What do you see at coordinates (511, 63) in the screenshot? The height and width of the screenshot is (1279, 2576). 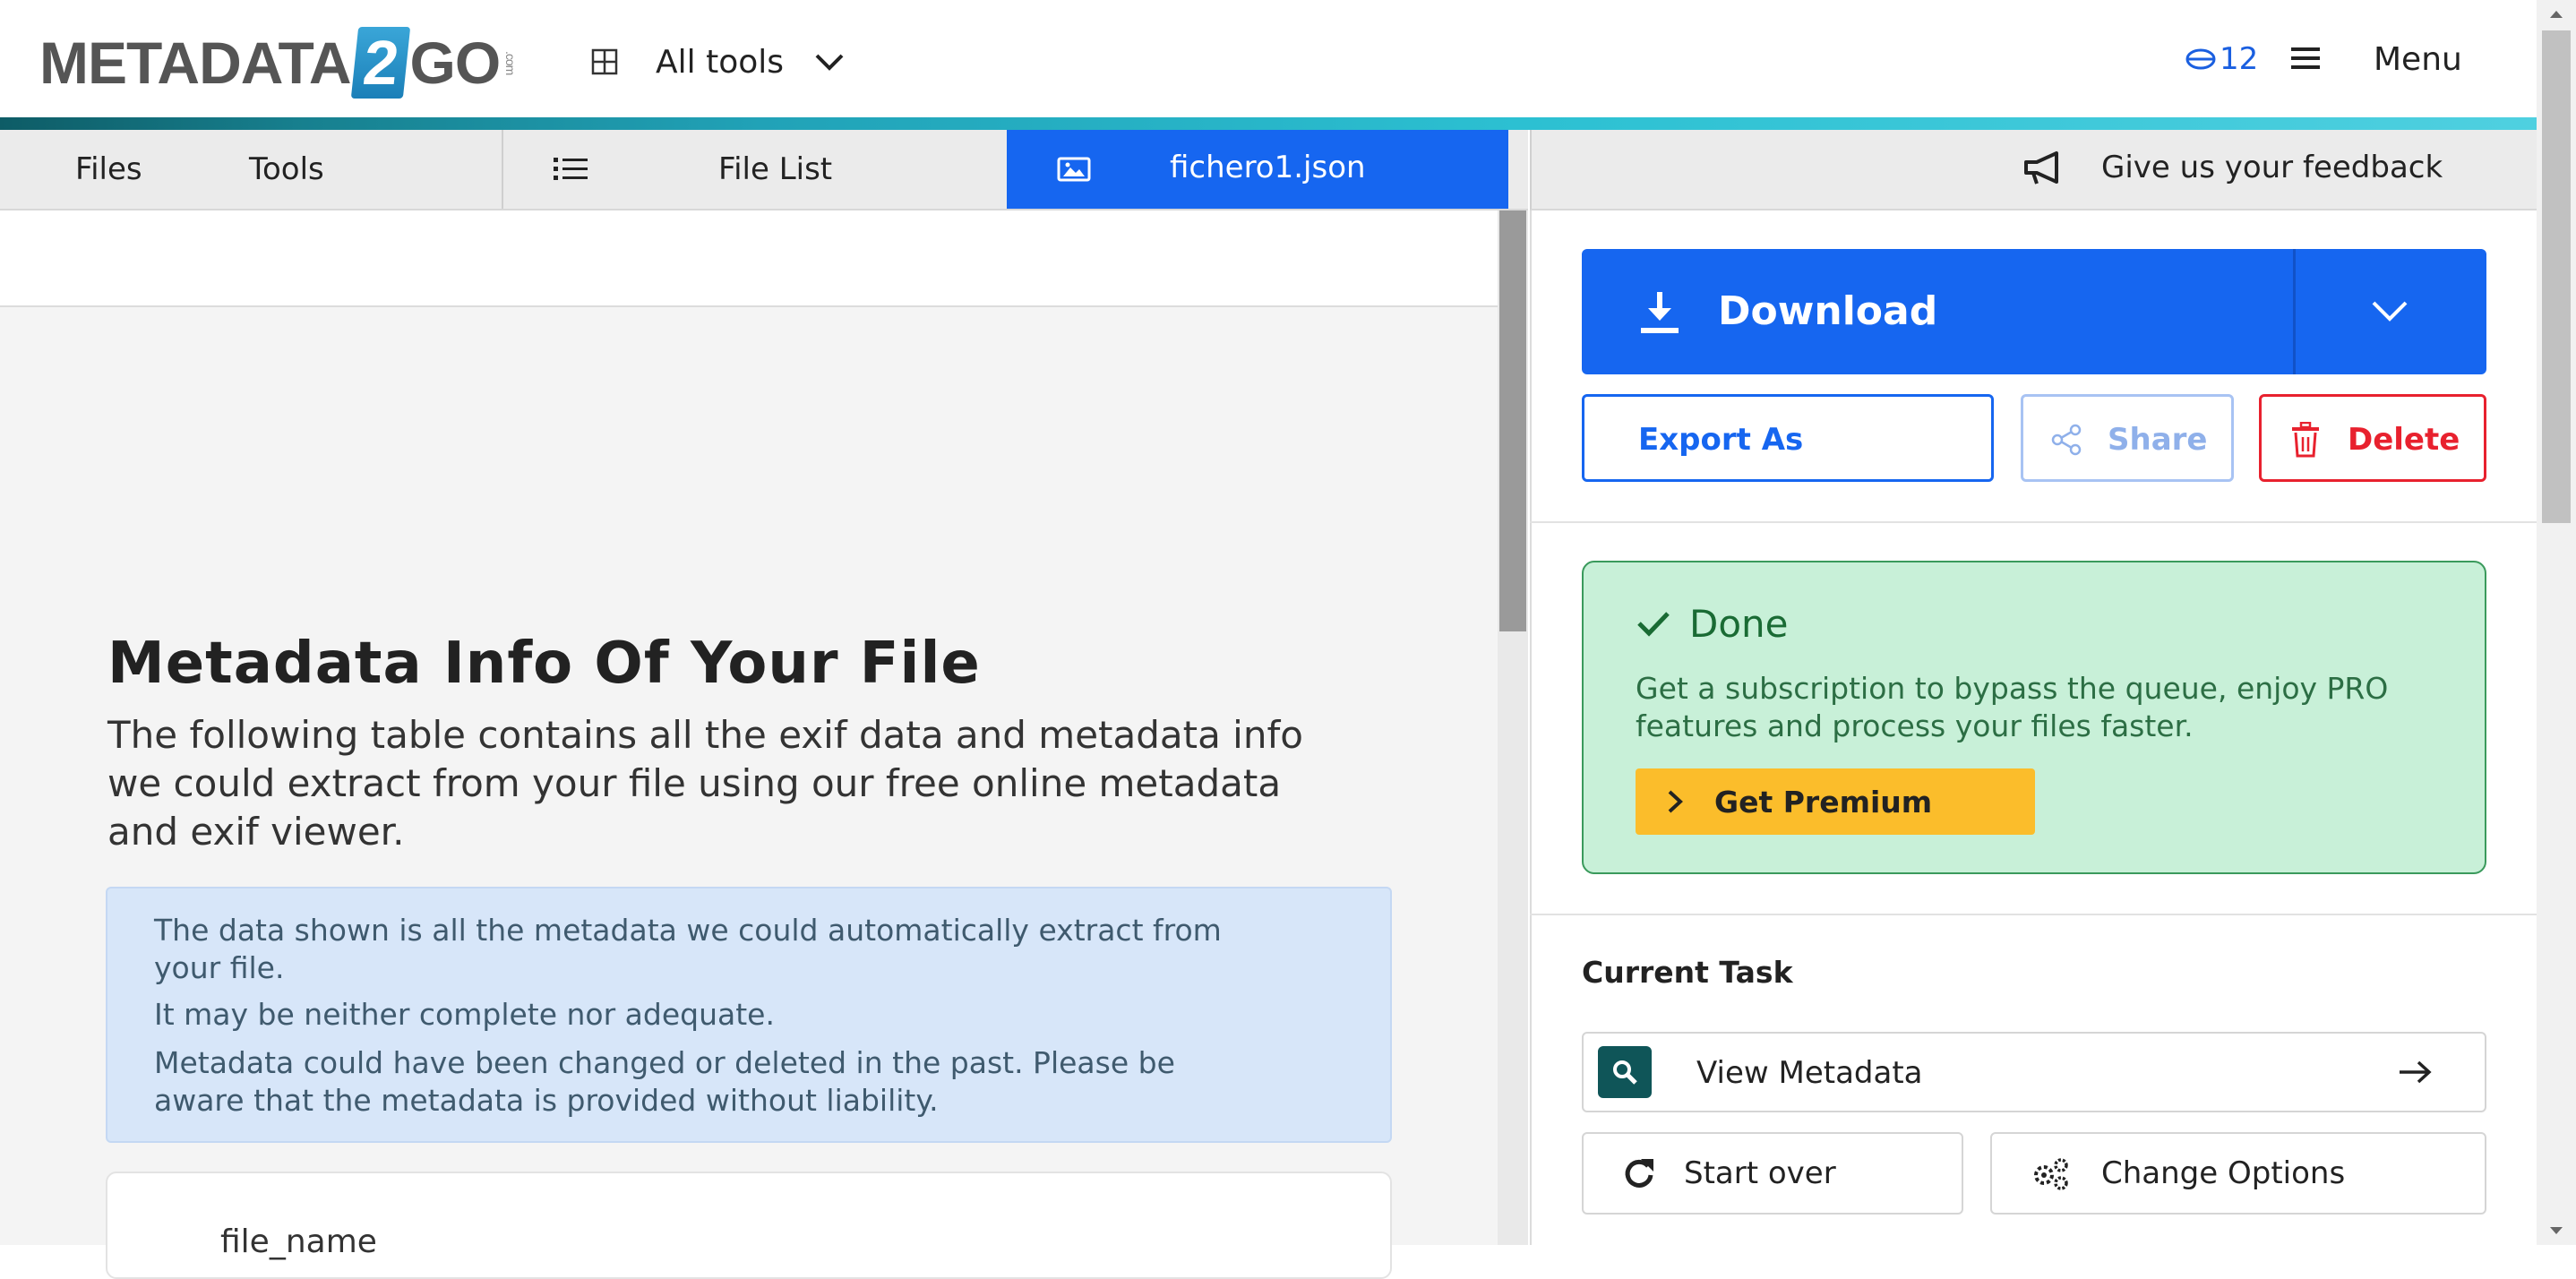 I see `logo-dotcom: .com` at bounding box center [511, 63].